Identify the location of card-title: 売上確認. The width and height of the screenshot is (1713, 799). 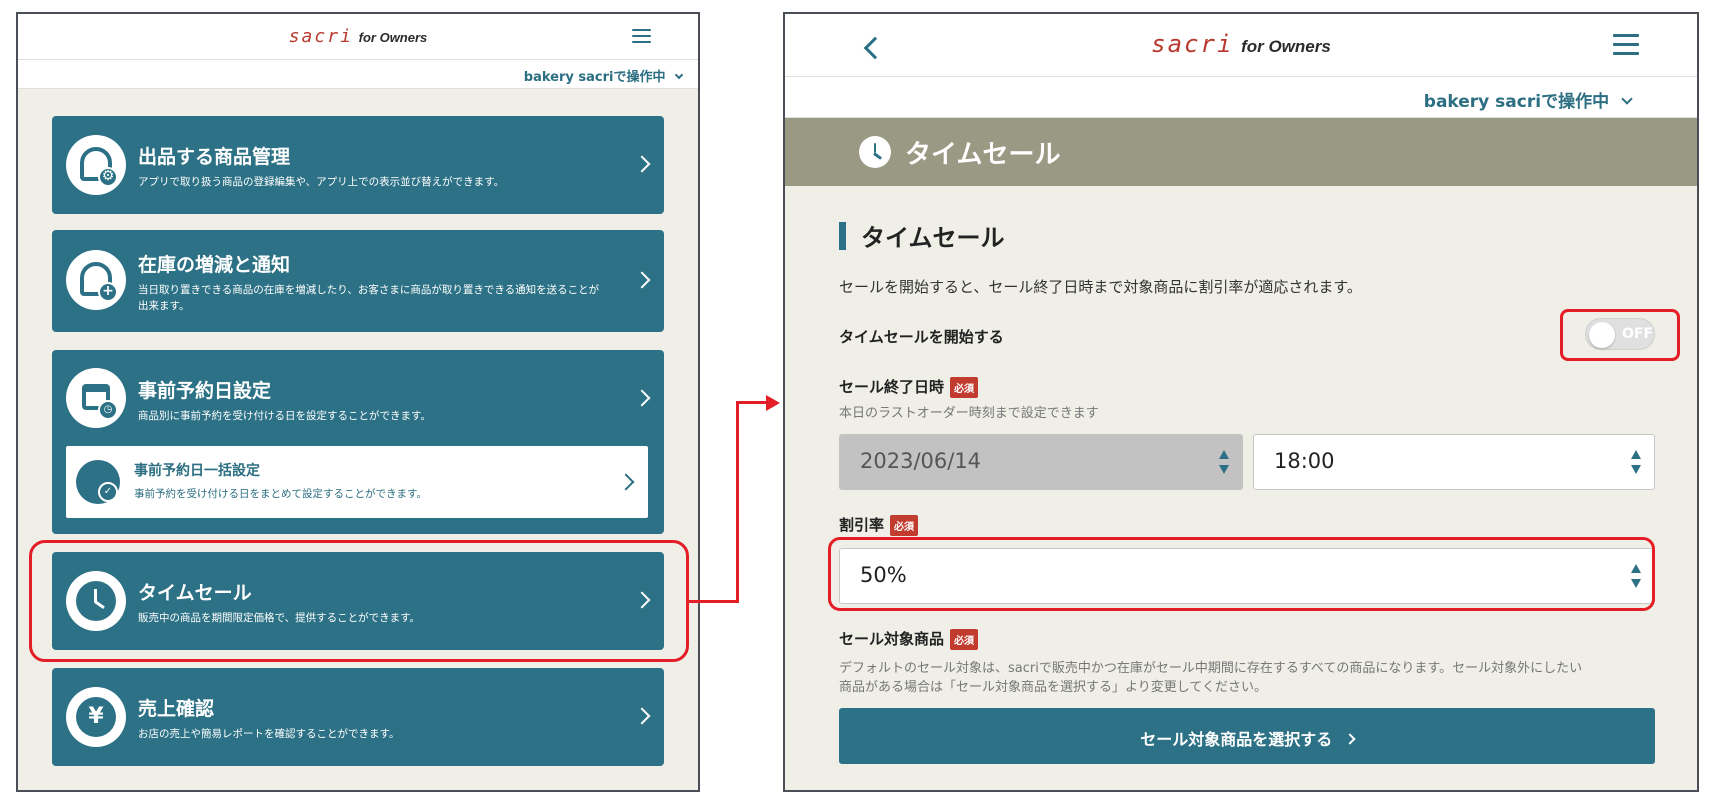
(176, 709).